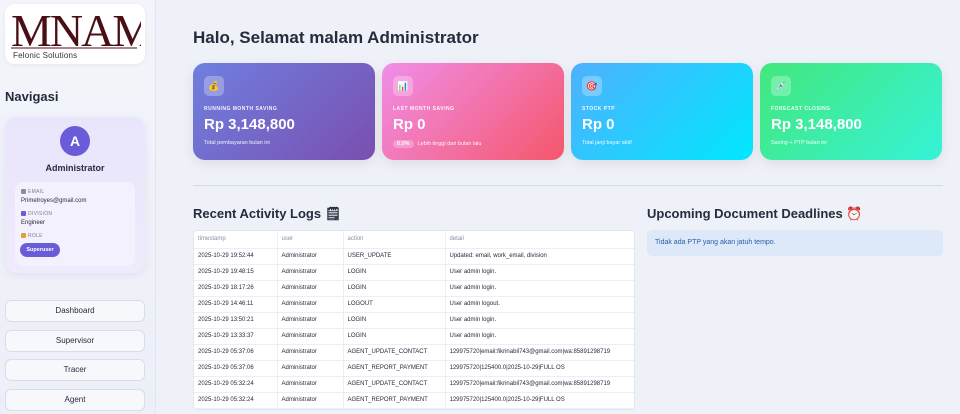 The width and height of the screenshot is (960, 414). Describe the element at coordinates (795, 243) in the screenshot. I see `deadlines-empty-message: Tidak ada PTP yang akan jatuh tempo.` at that location.